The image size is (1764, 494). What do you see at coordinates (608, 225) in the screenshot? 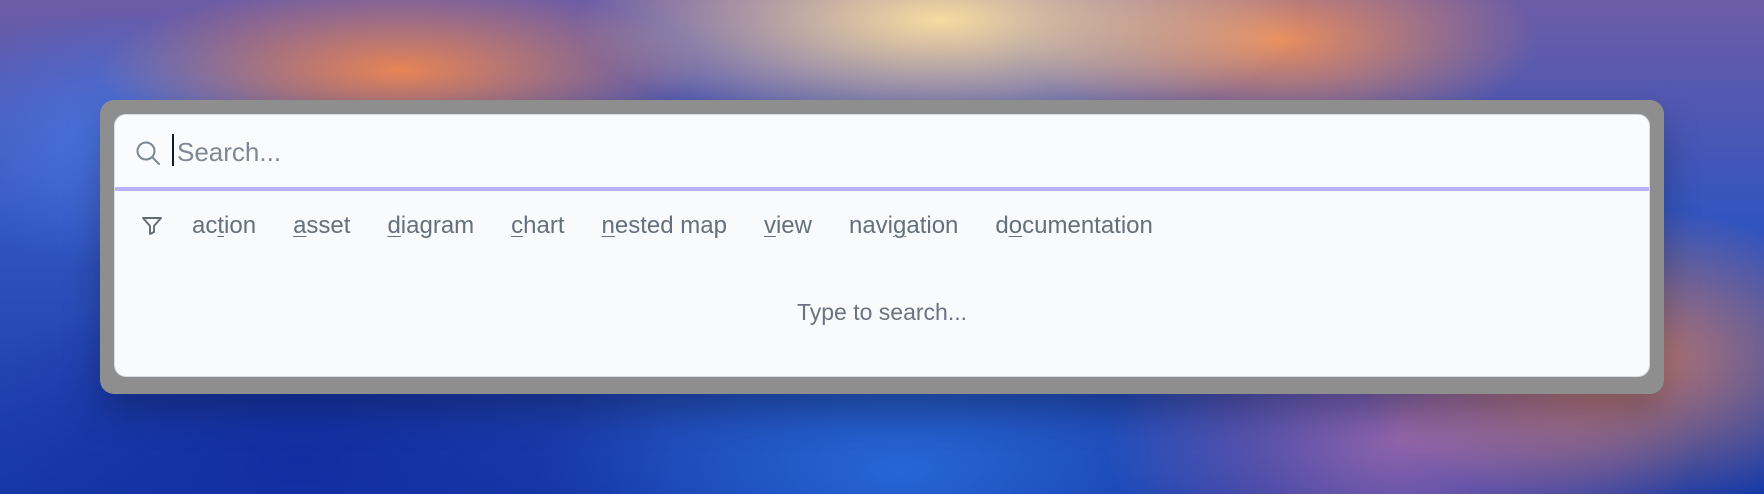
I see `filter-nested-map-hotkey: n` at bounding box center [608, 225].